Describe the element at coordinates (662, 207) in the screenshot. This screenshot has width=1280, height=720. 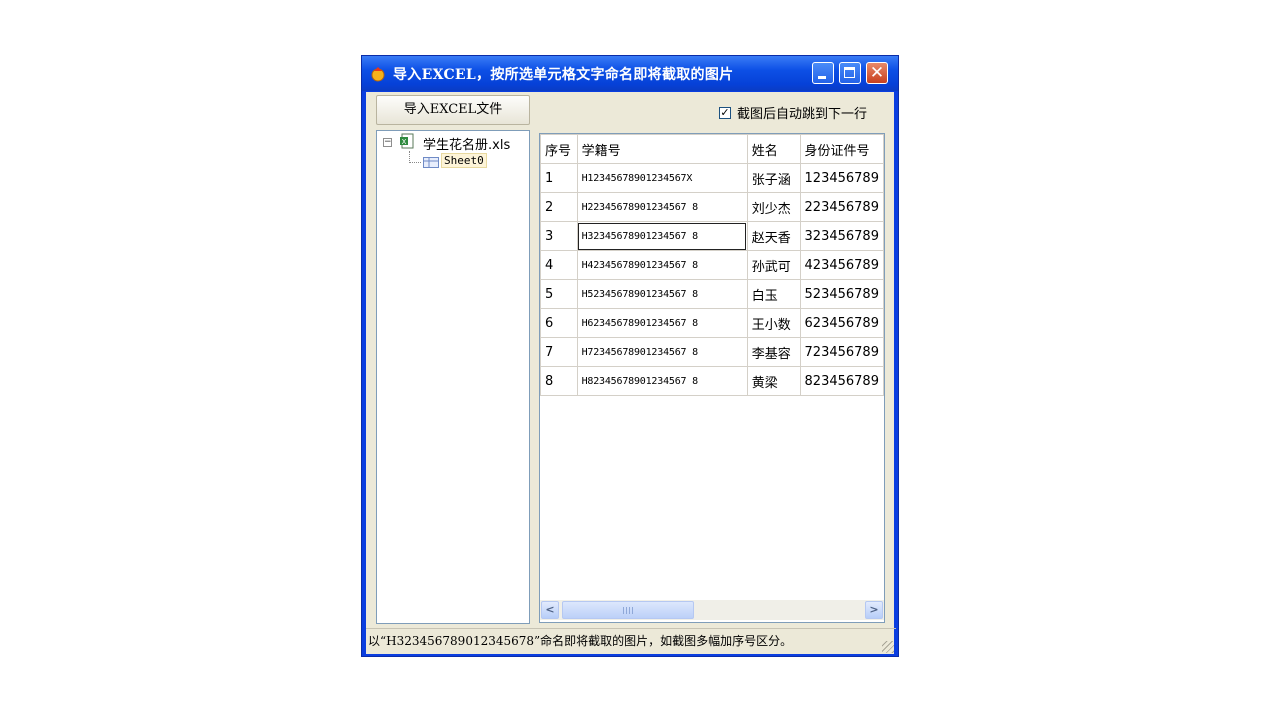
I see `table-cell: H22345678901234567 8` at that location.